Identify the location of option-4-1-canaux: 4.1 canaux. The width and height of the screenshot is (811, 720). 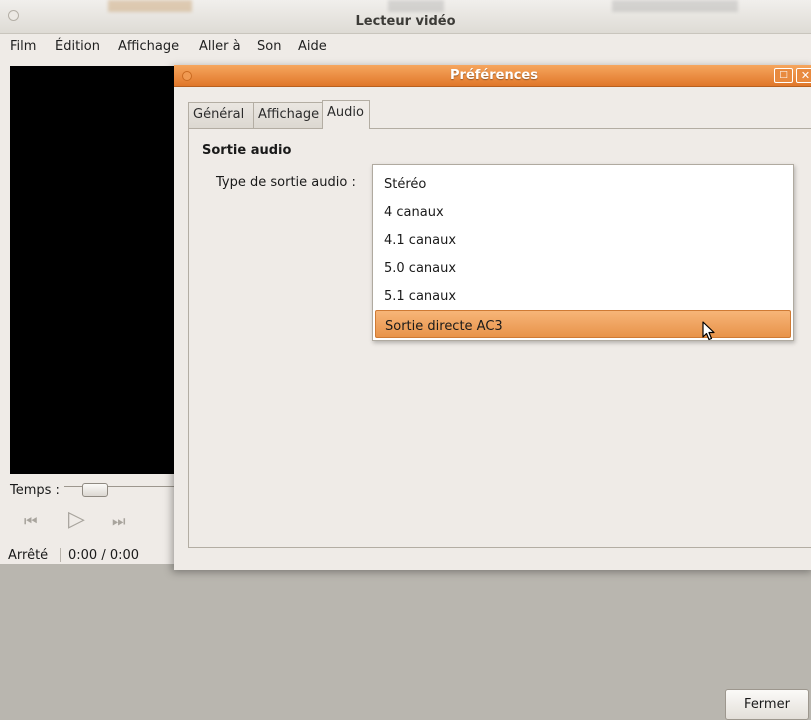
(583, 239).